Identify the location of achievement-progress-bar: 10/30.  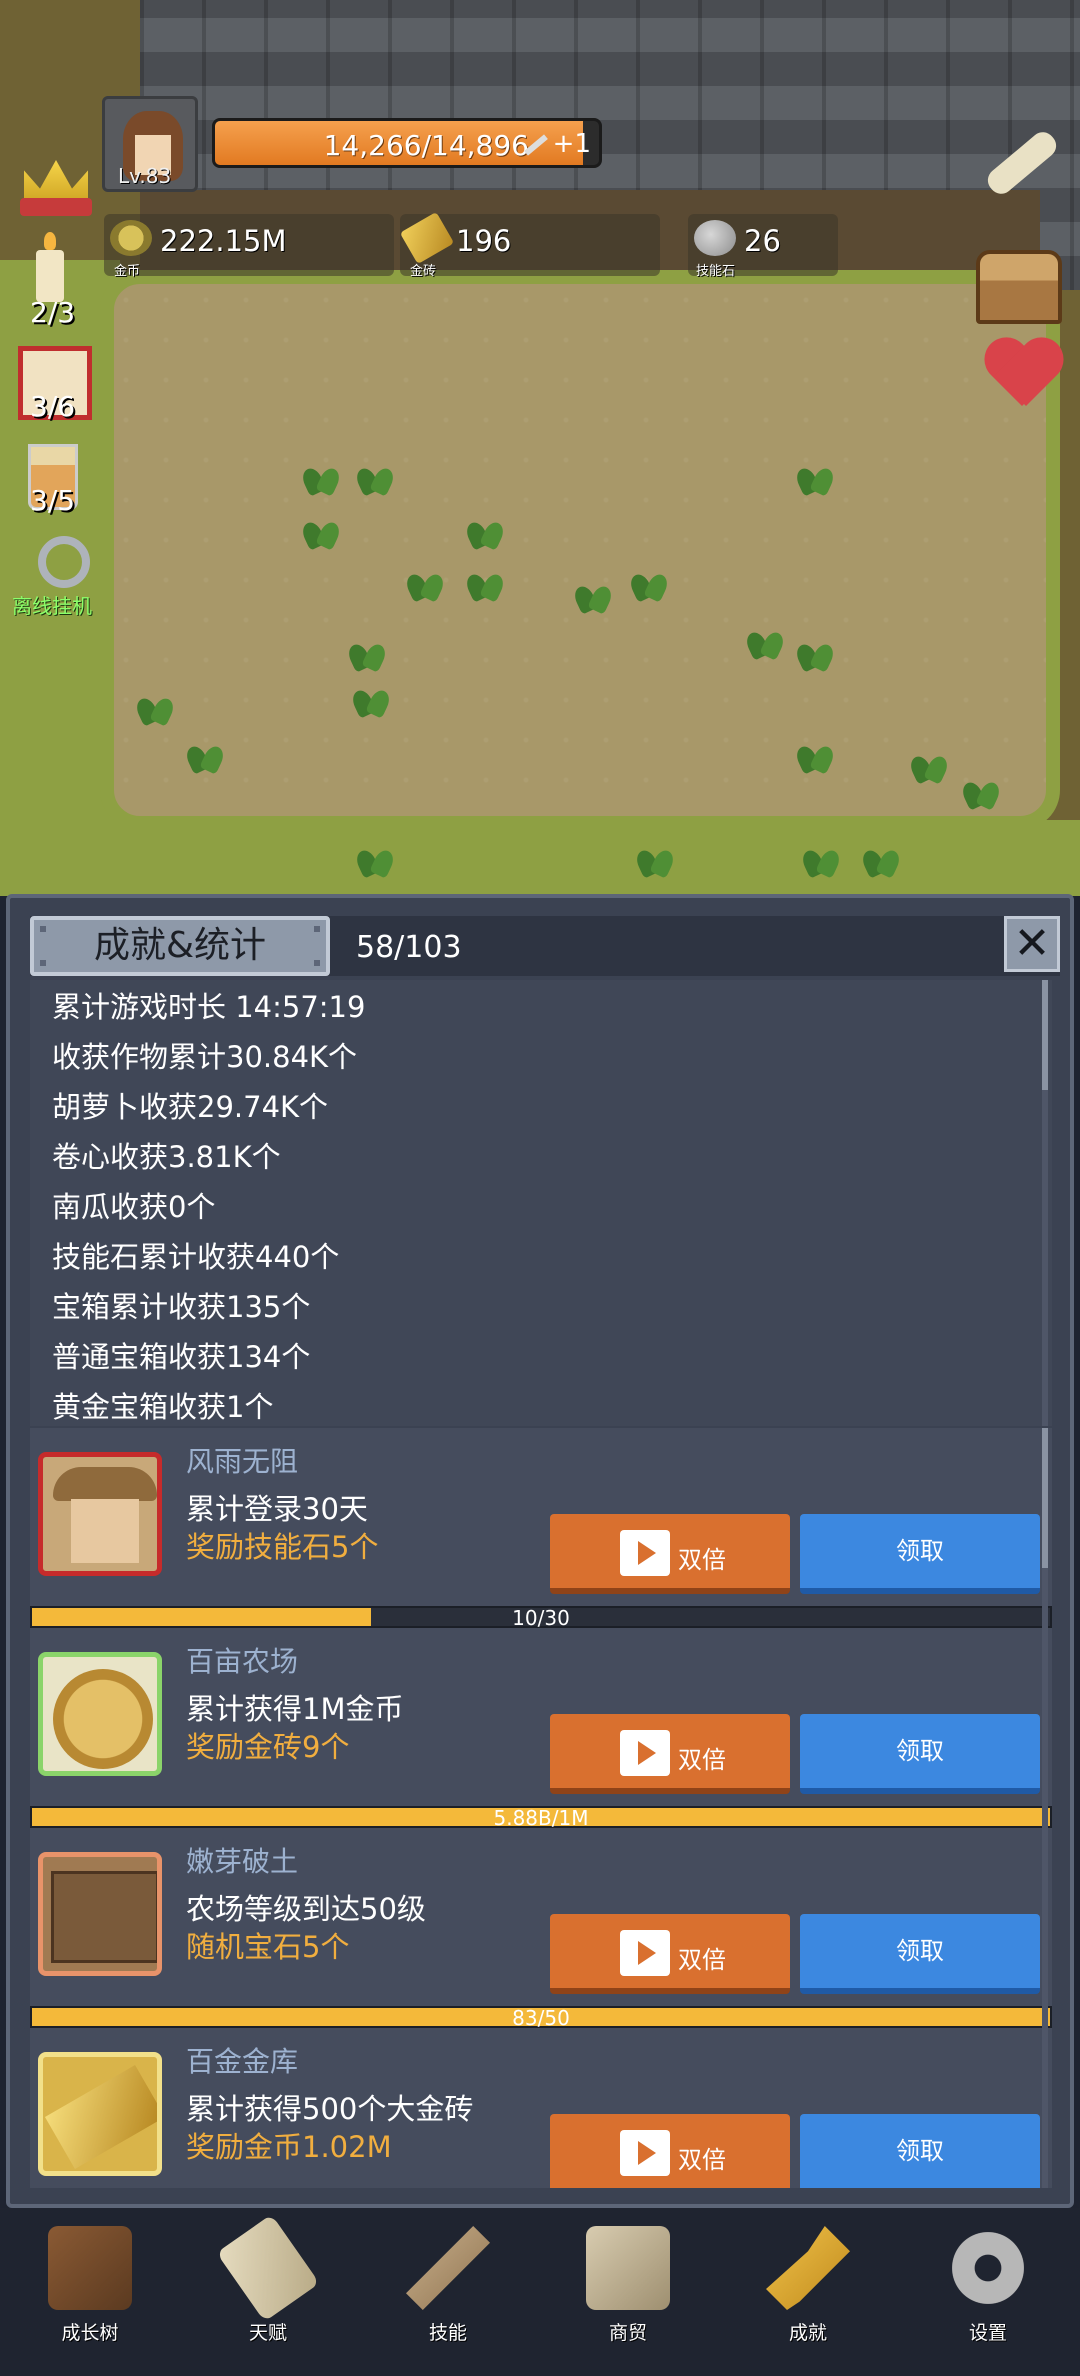
(541, 1618).